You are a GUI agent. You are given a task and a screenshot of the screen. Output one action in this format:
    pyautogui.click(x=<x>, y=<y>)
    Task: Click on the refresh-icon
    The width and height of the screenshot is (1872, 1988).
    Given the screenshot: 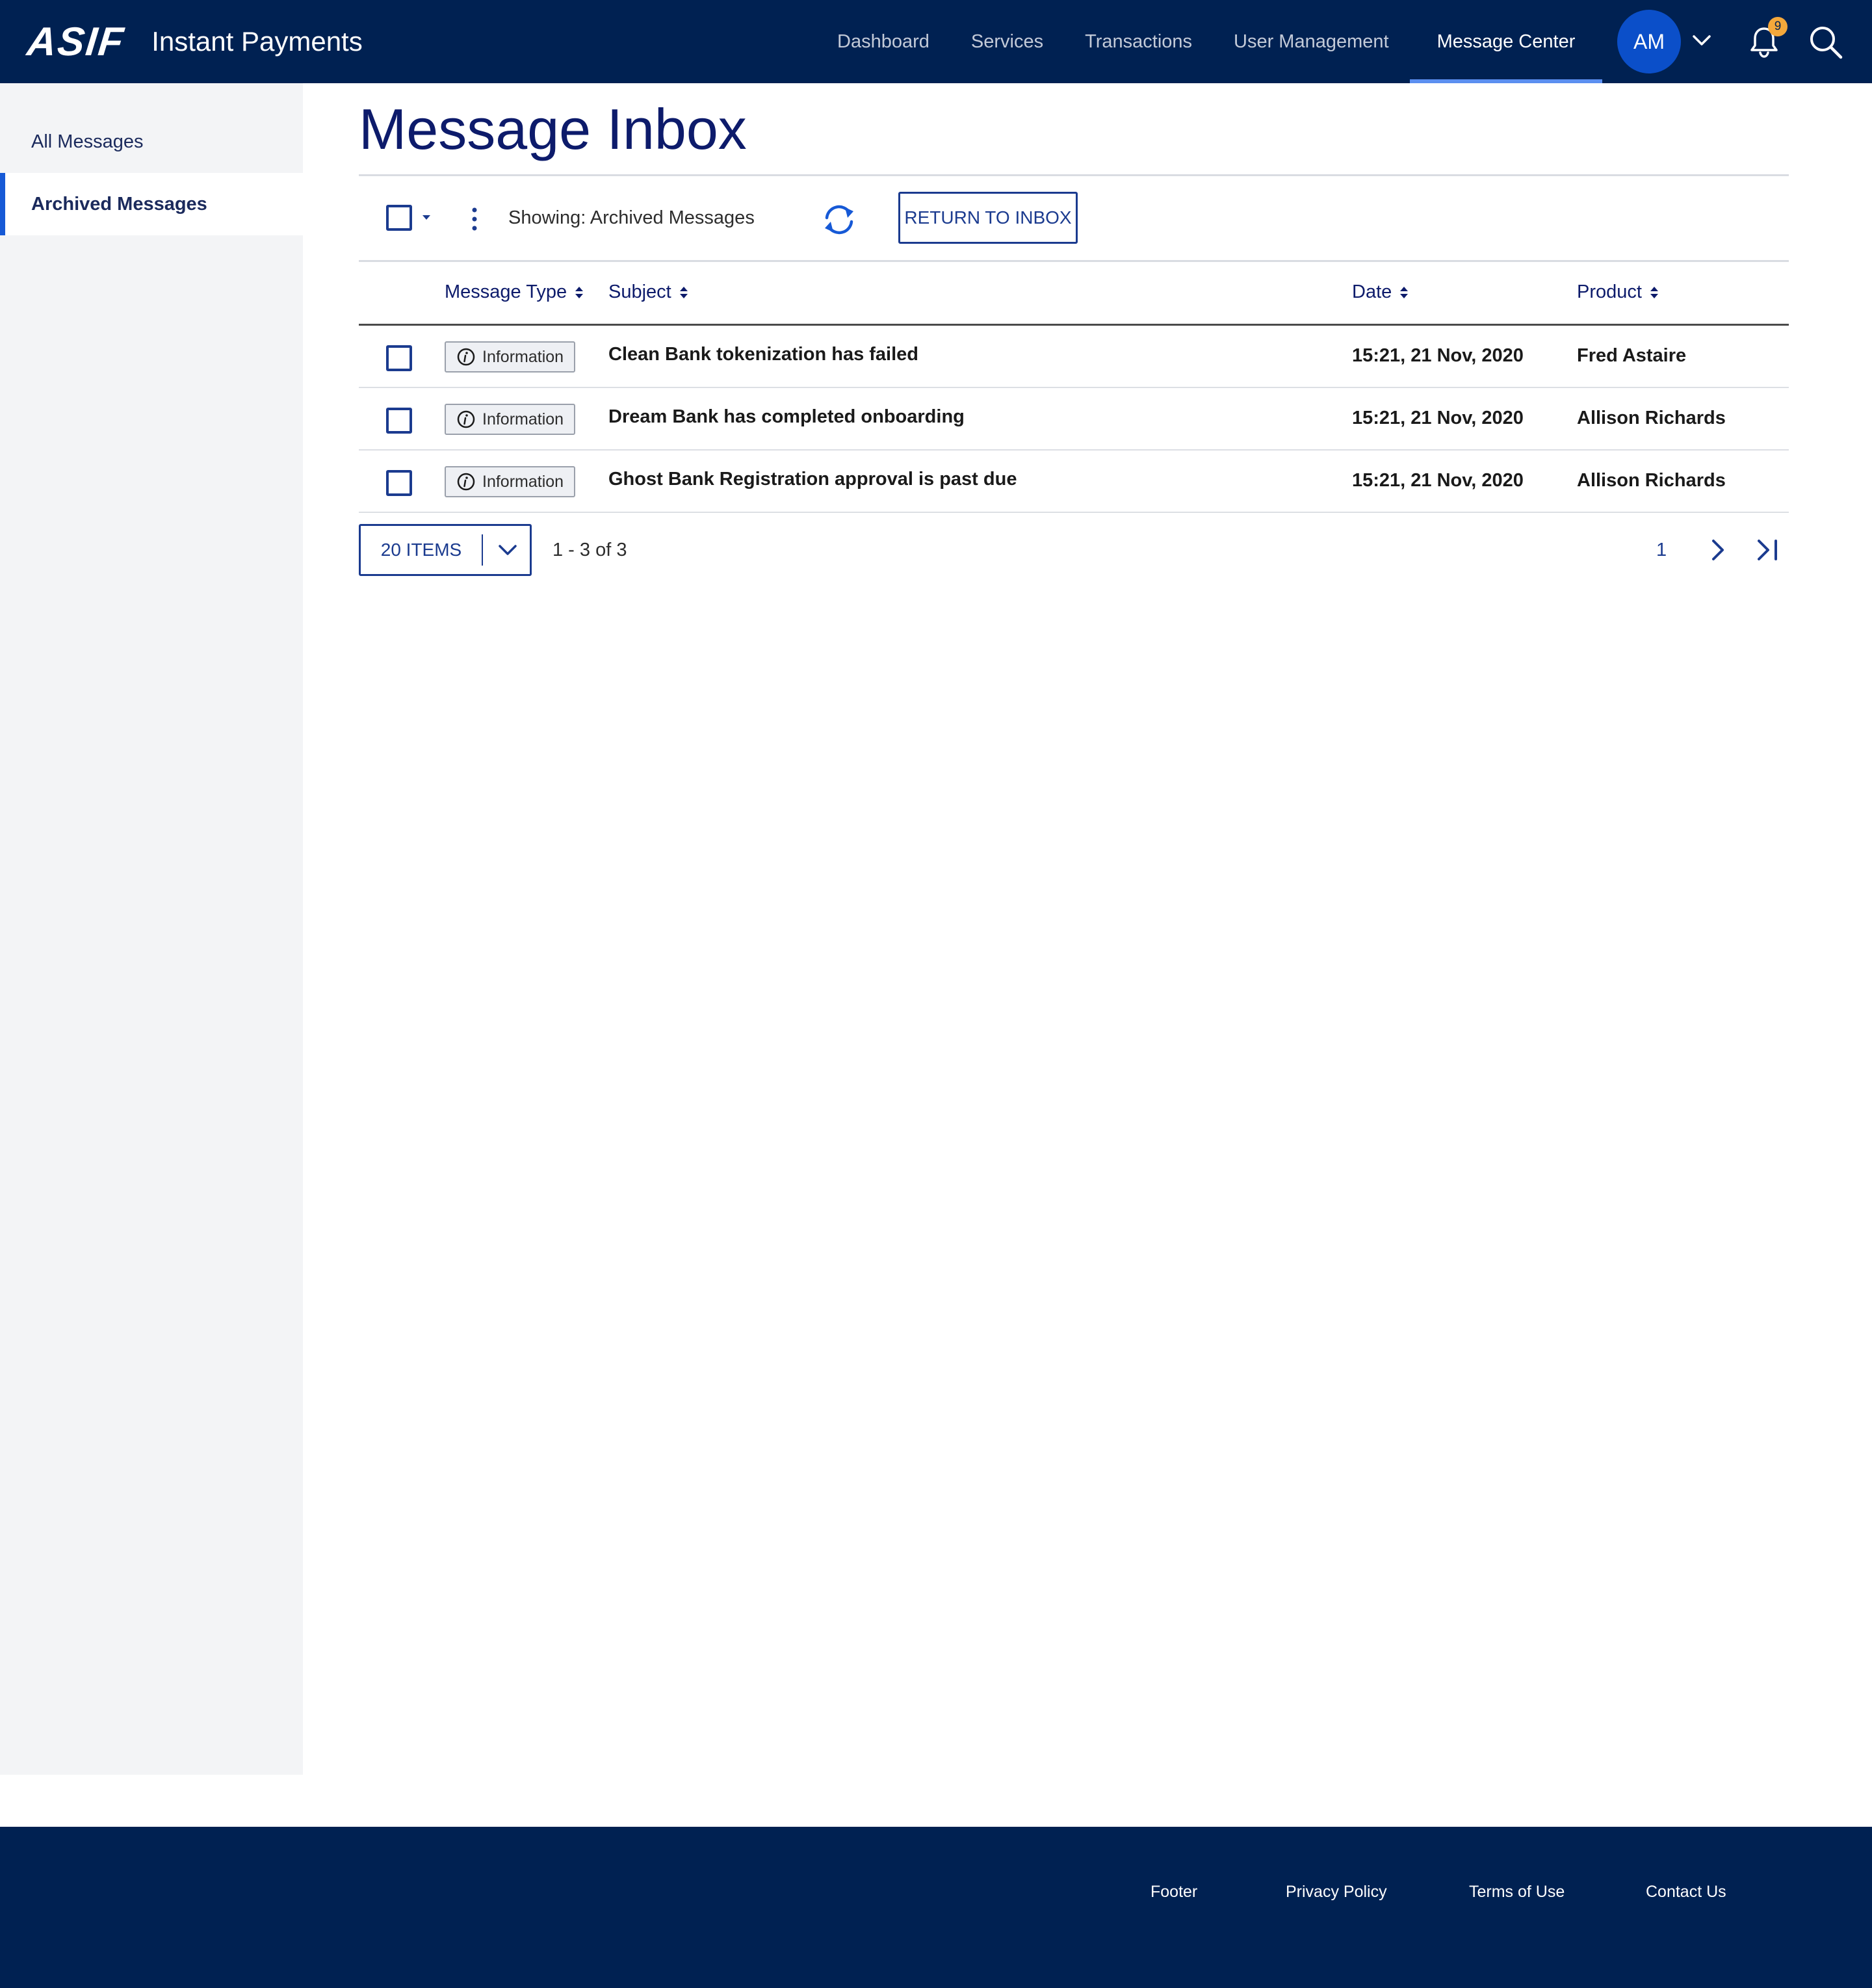 What is the action you would take?
    pyautogui.click(x=840, y=219)
    